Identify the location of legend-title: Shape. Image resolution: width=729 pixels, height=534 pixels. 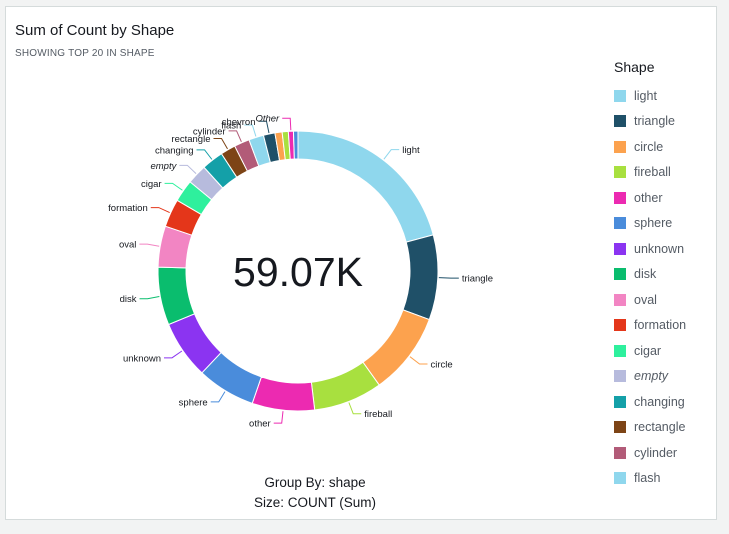
(634, 67).